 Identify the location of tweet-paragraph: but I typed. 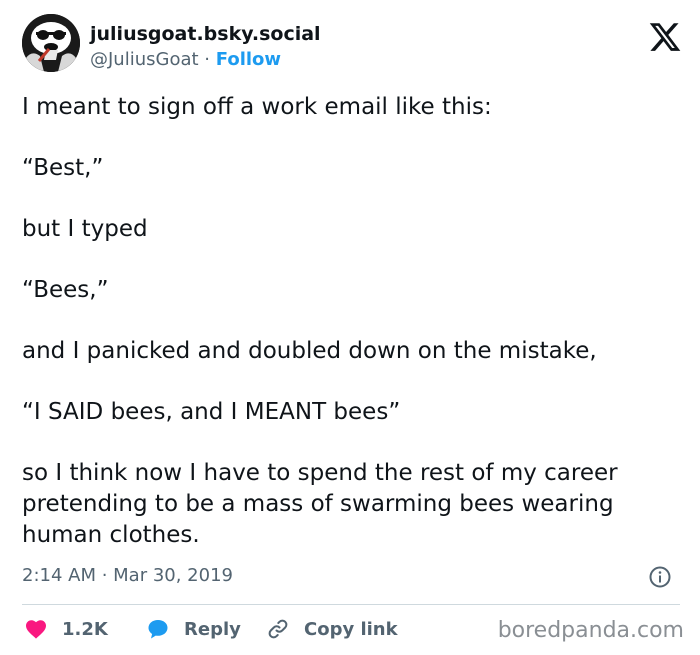
(85, 229).